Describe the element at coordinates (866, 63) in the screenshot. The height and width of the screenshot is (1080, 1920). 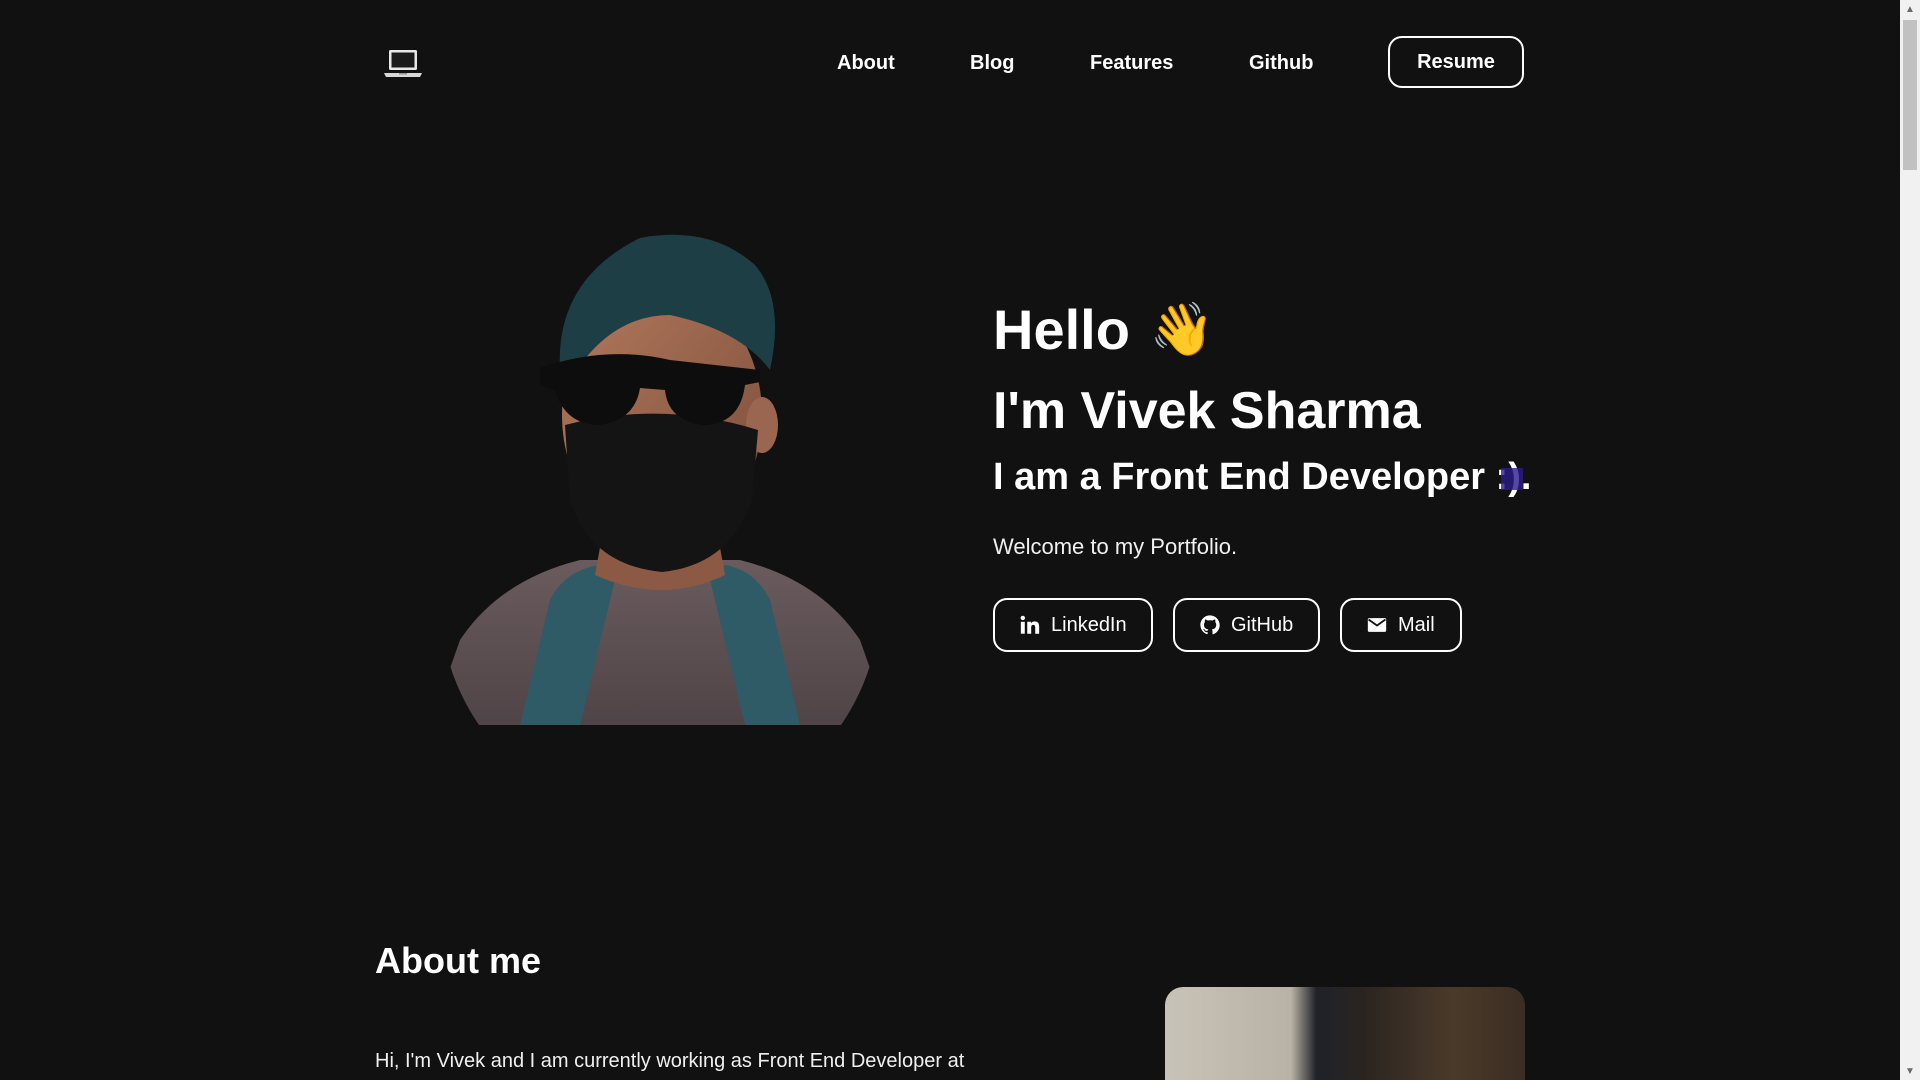
I see `nav-about-link: About` at that location.